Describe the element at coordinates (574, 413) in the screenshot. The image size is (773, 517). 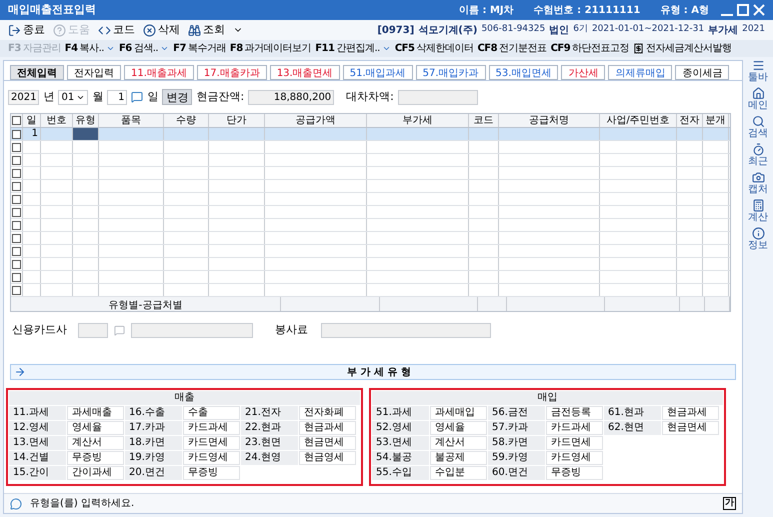
I see `type-name: 금전등록` at that location.